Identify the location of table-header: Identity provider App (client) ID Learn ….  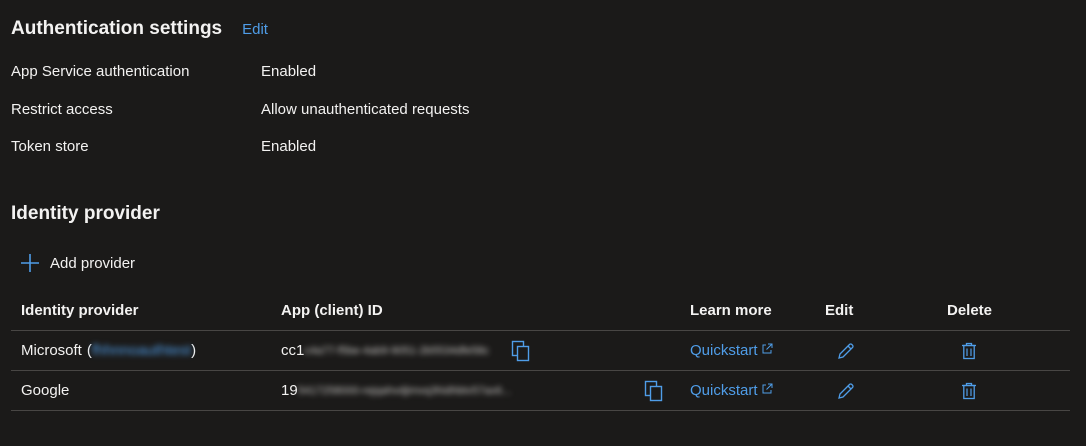
(540, 310).